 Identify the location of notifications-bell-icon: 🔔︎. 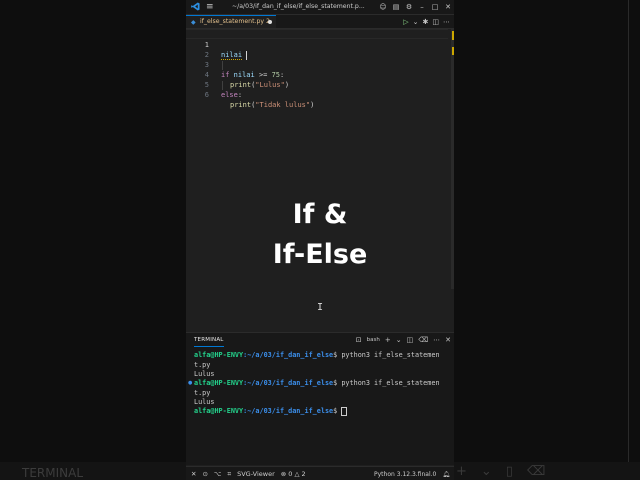
(446, 474).